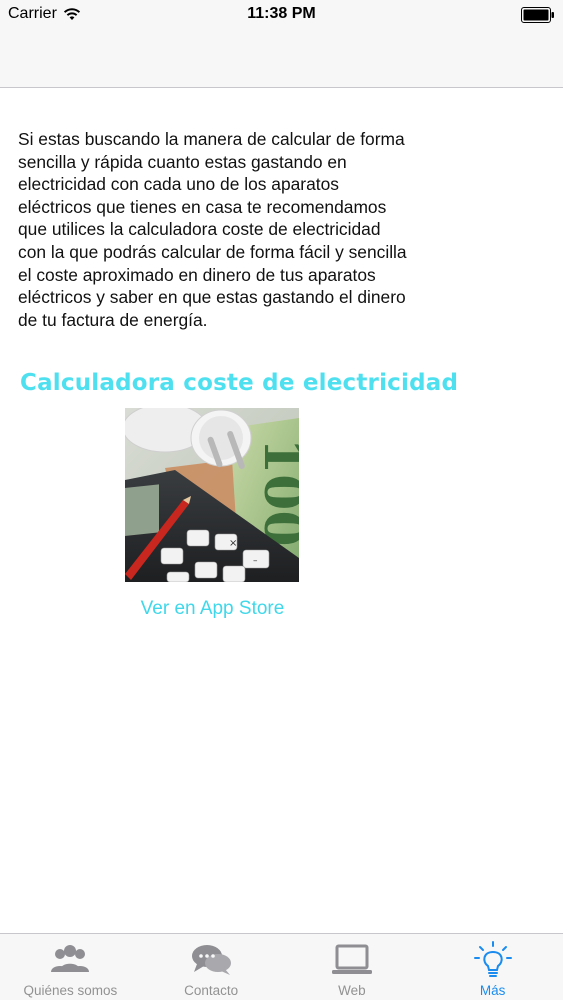 The width and height of the screenshot is (563, 1000). I want to click on tab-label: Quiénes somos, so click(70, 990).